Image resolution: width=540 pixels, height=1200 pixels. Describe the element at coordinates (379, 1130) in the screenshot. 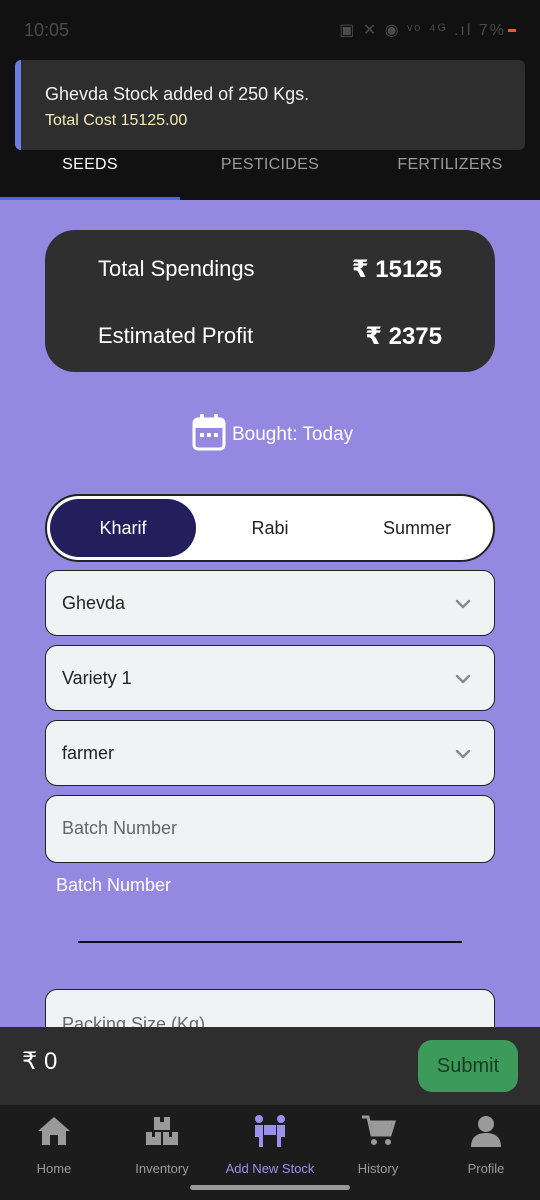

I see `cart-icon` at that location.